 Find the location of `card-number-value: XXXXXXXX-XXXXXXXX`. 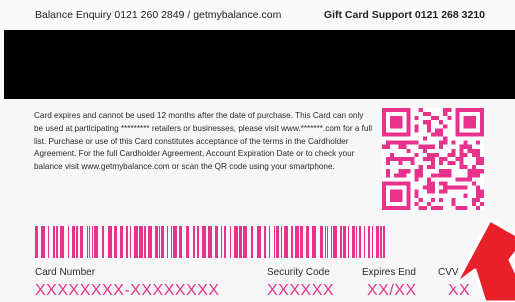

card-number-value: XXXXXXXX-XXXXXXXX is located at coordinates (127, 290).